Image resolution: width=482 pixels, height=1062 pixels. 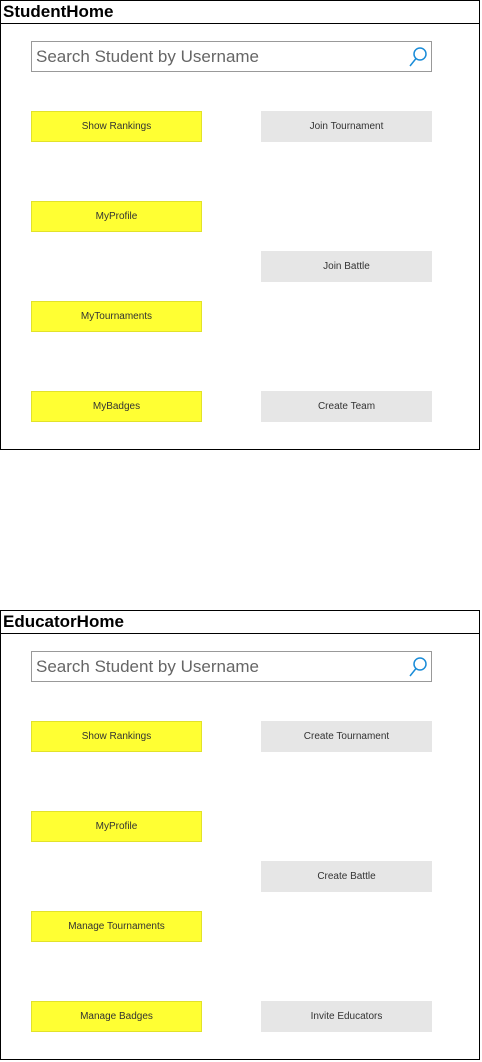 What do you see at coordinates (346, 1016) in the screenshot?
I see `invite-educators-button: Invite Educators` at bounding box center [346, 1016].